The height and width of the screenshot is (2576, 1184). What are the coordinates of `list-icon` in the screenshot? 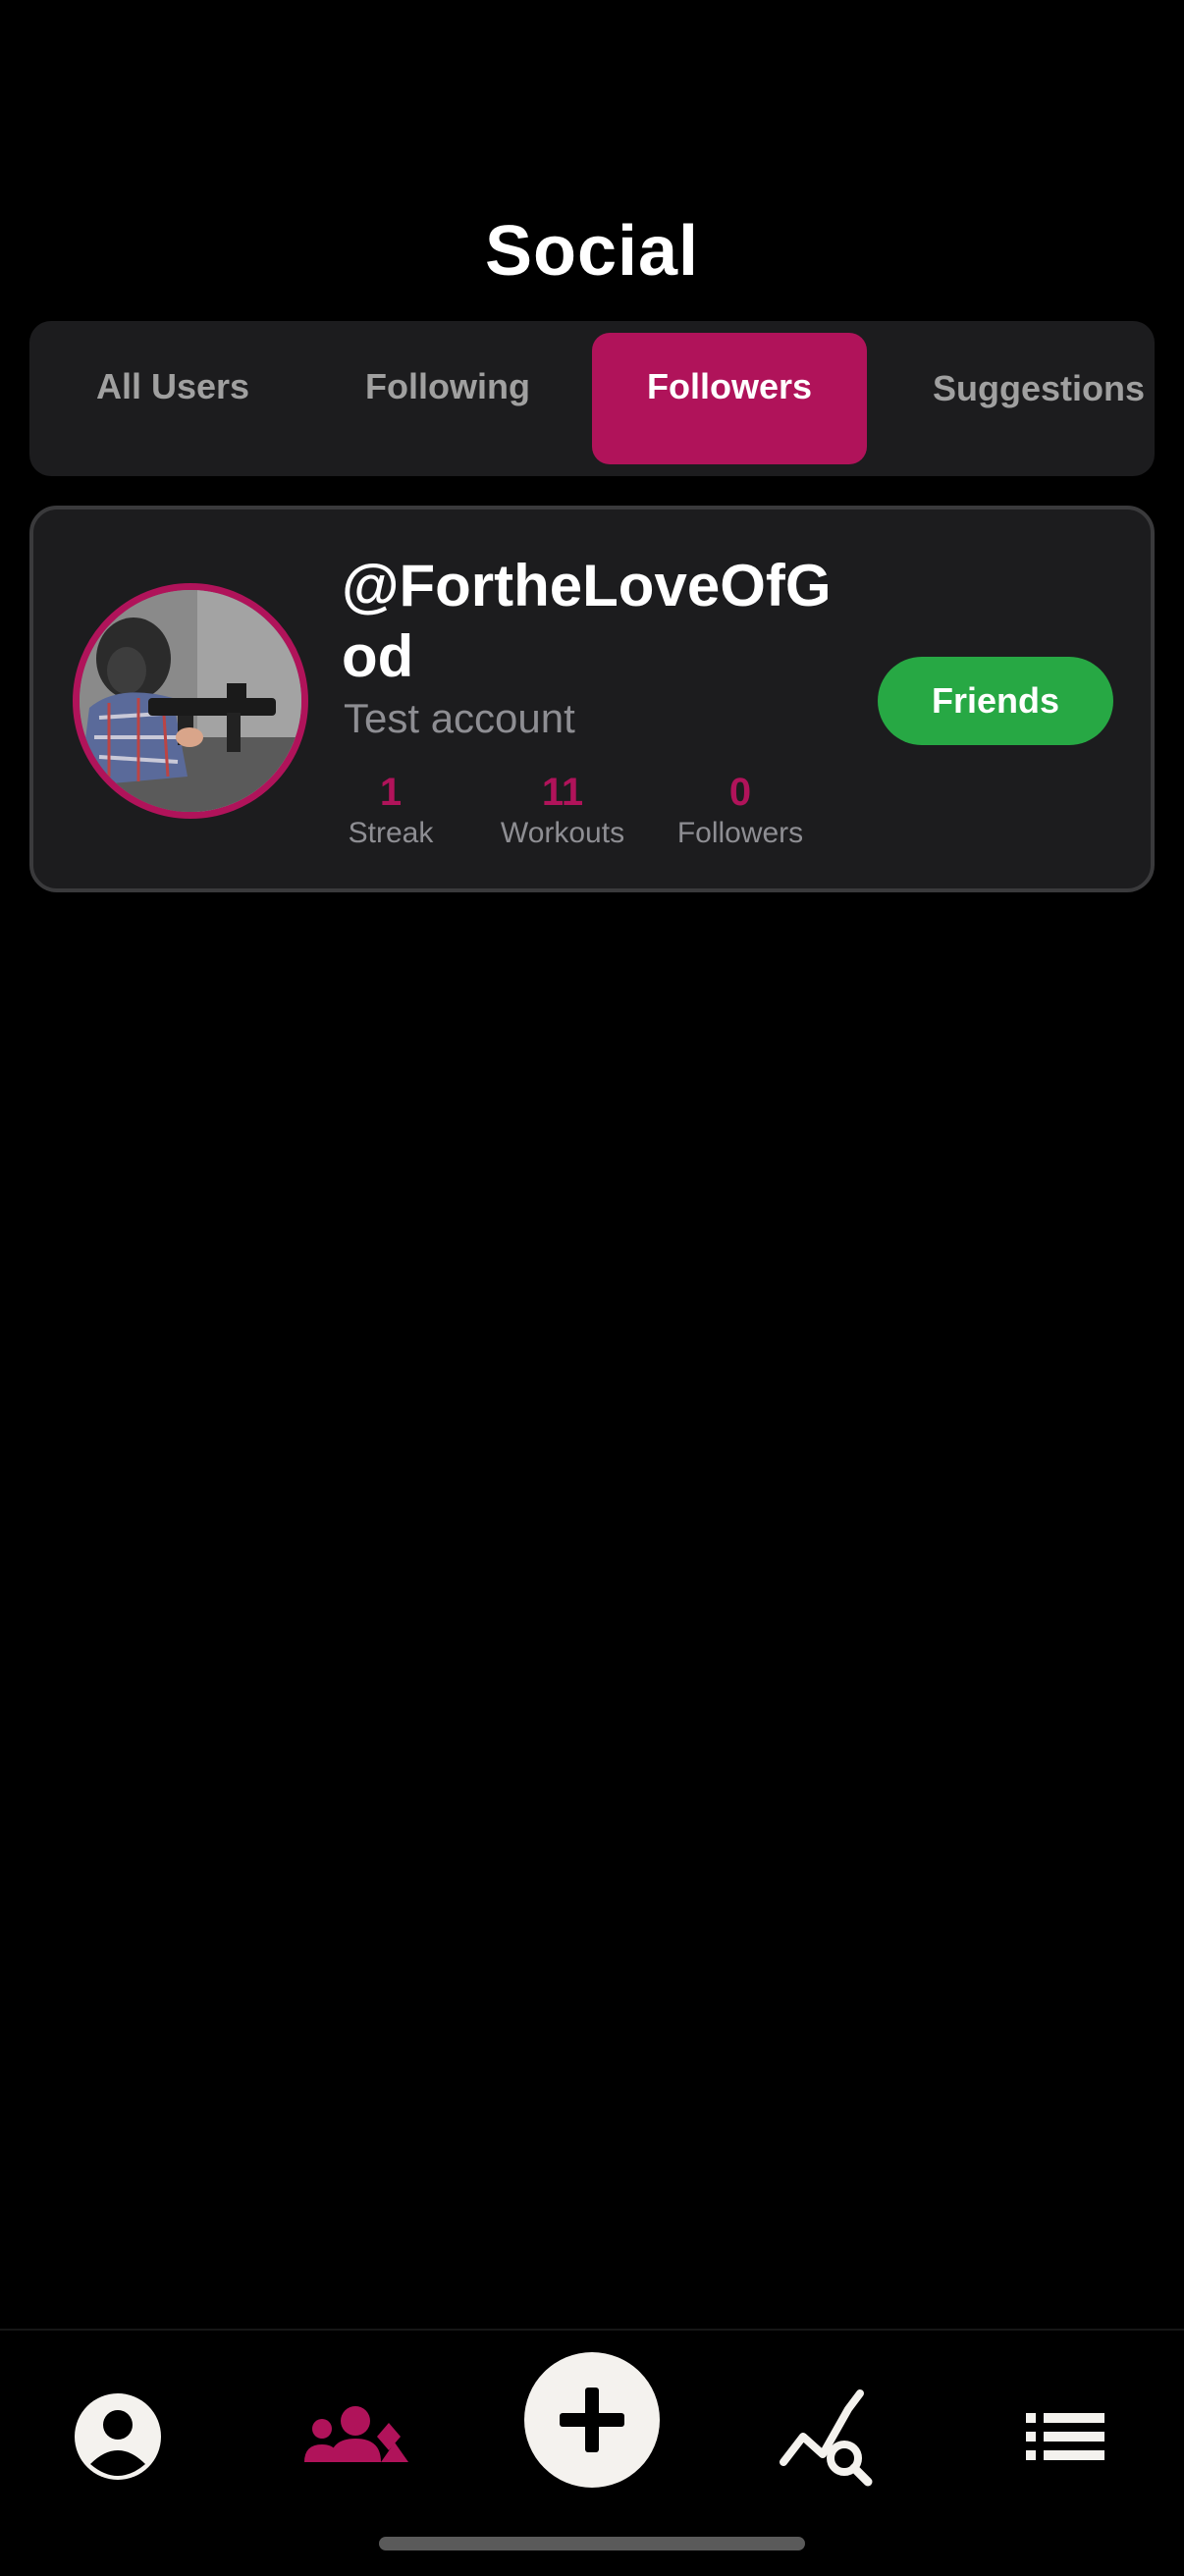 It's located at (1065, 2436).